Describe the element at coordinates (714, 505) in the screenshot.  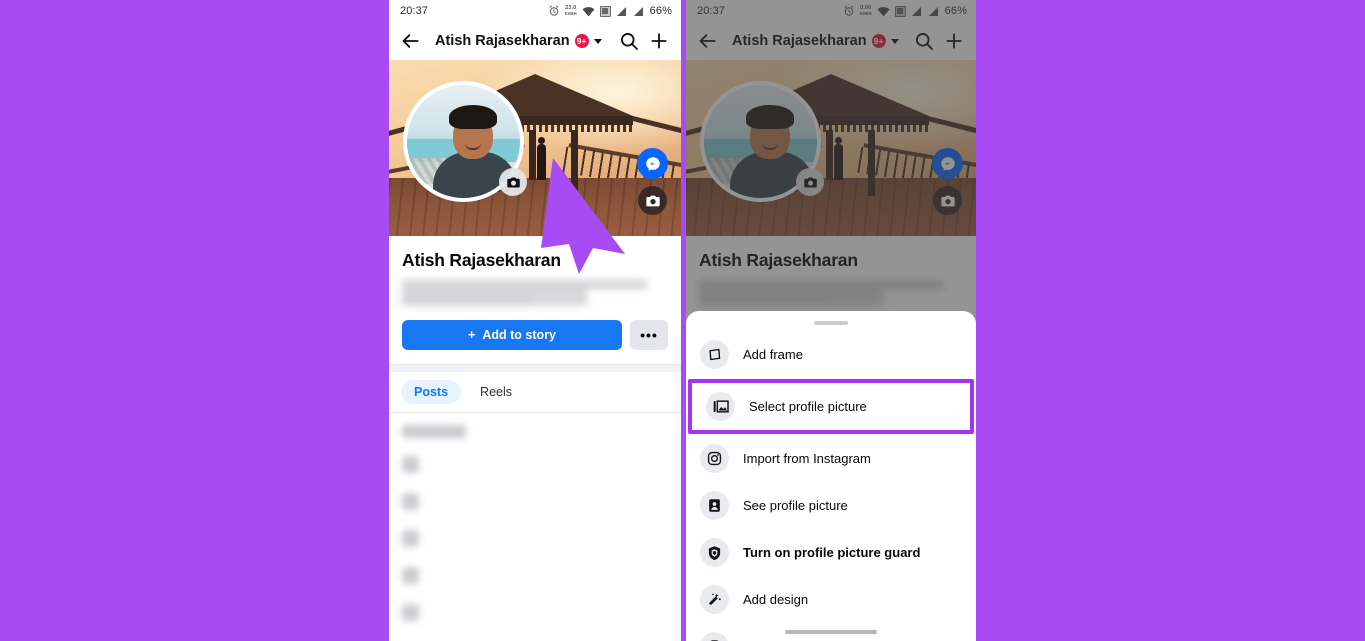
I see `profile-card-icon` at that location.